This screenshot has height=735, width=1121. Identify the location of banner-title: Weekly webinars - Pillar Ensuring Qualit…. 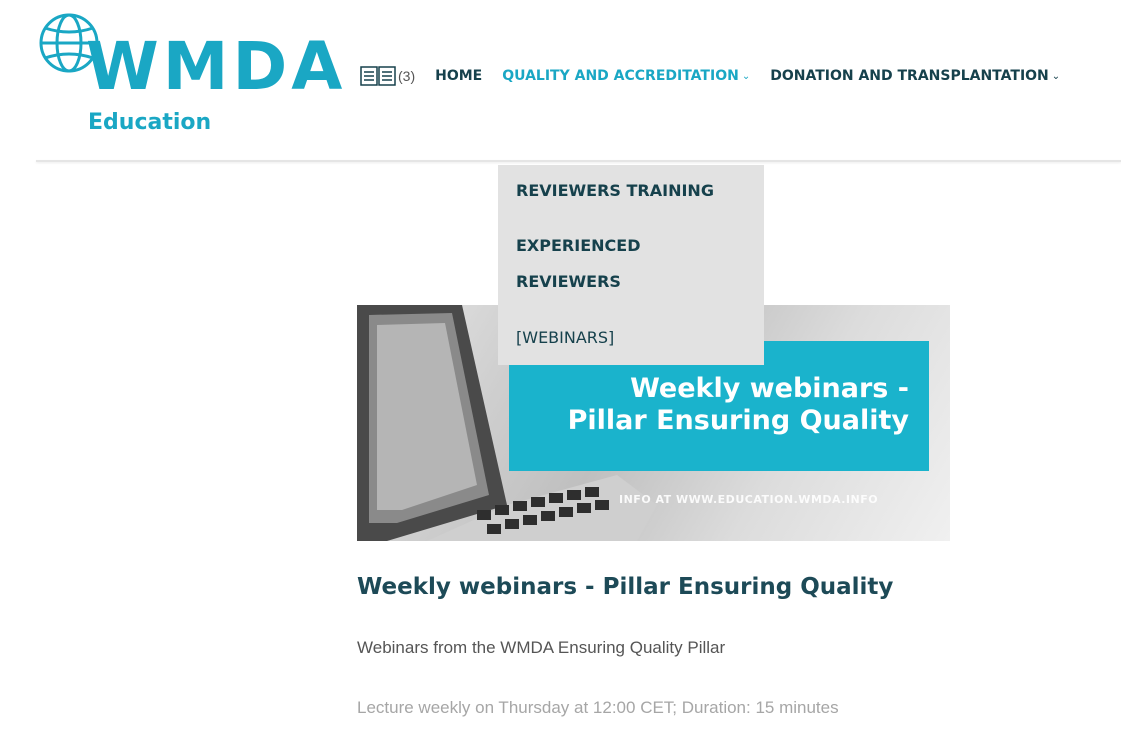
(738, 405).